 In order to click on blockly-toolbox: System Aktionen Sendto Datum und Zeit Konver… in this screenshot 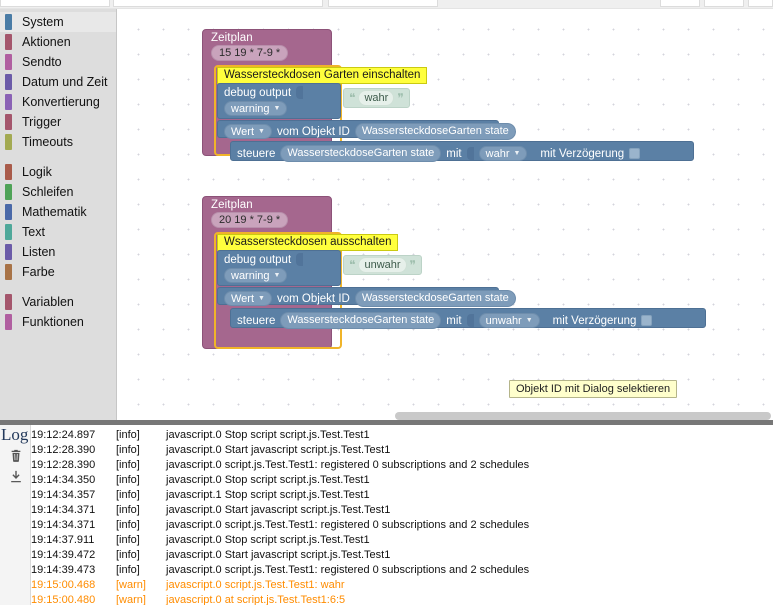, I will do `click(58, 214)`.